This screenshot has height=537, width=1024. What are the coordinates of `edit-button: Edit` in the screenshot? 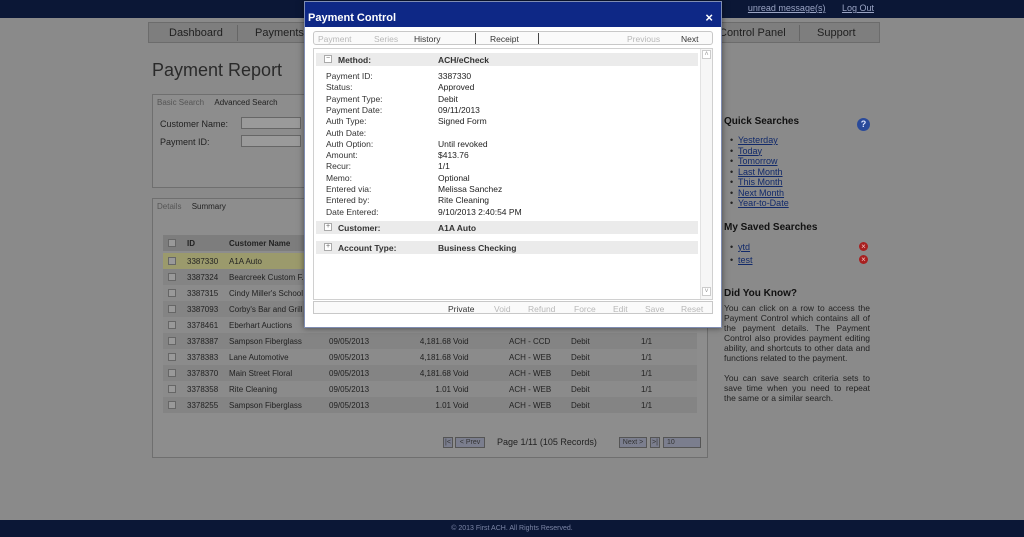 It's located at (620, 309).